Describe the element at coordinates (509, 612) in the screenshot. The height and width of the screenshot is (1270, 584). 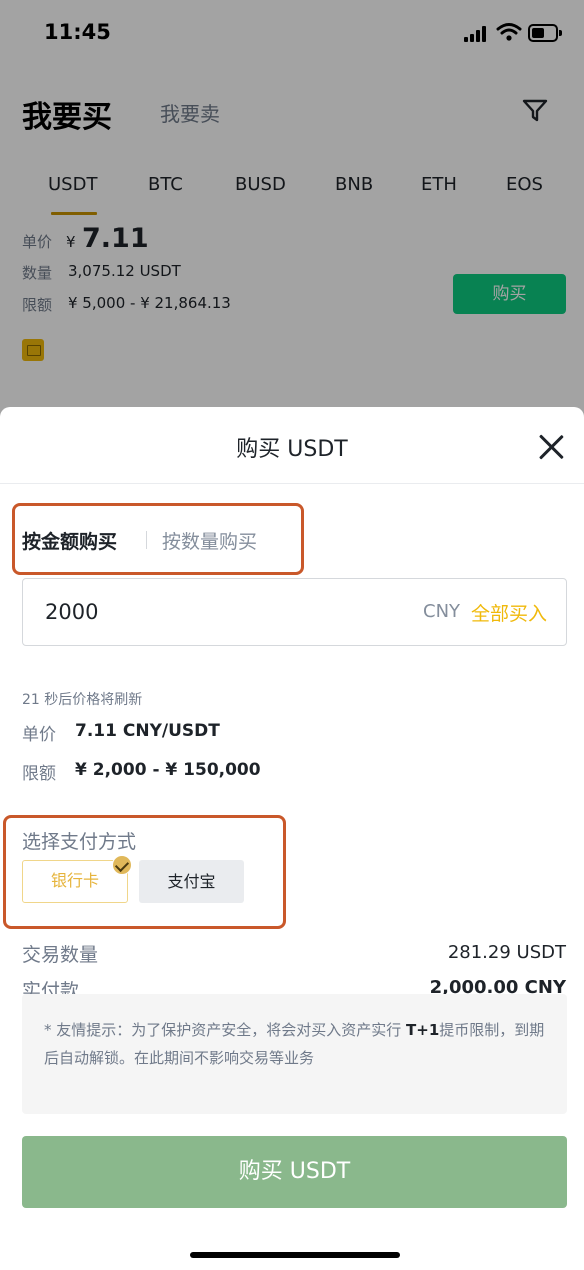
I see `buy-all-link: 全部买入` at that location.